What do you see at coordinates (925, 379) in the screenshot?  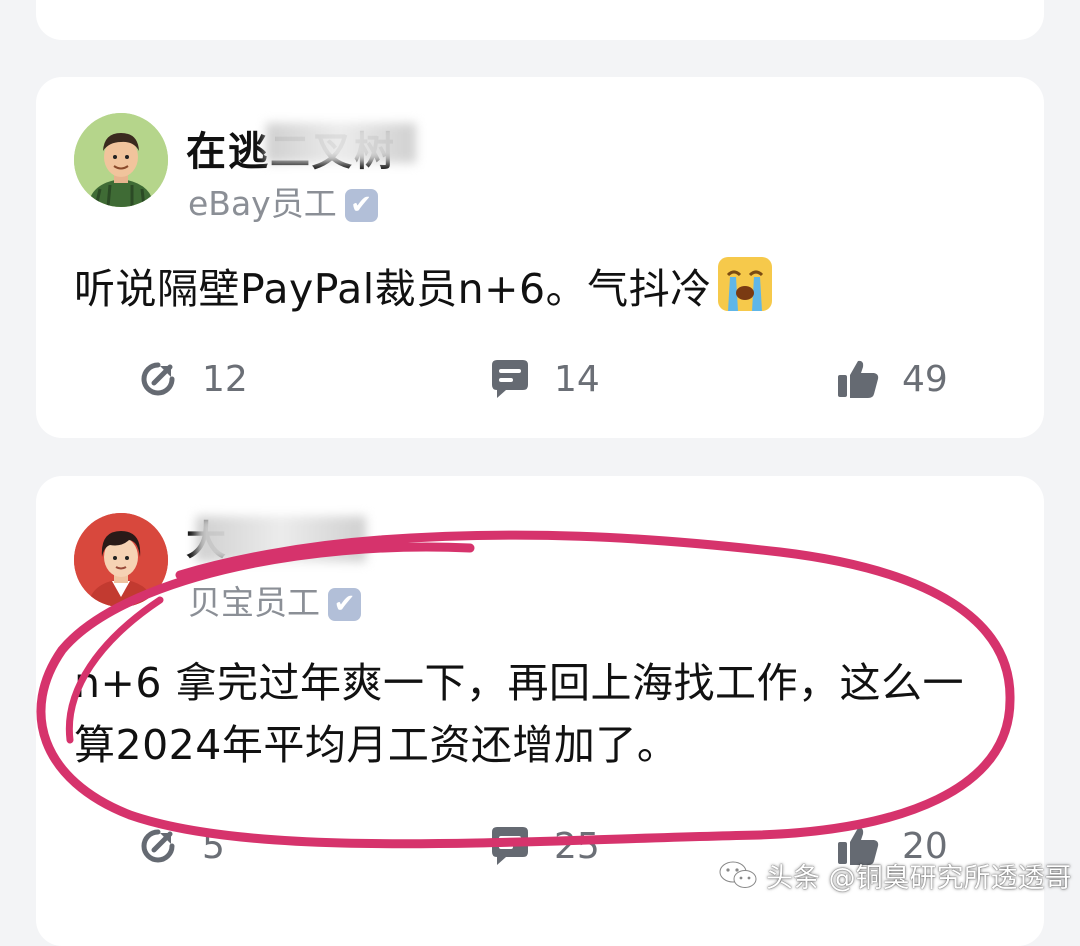 I see `like-count: 49` at bounding box center [925, 379].